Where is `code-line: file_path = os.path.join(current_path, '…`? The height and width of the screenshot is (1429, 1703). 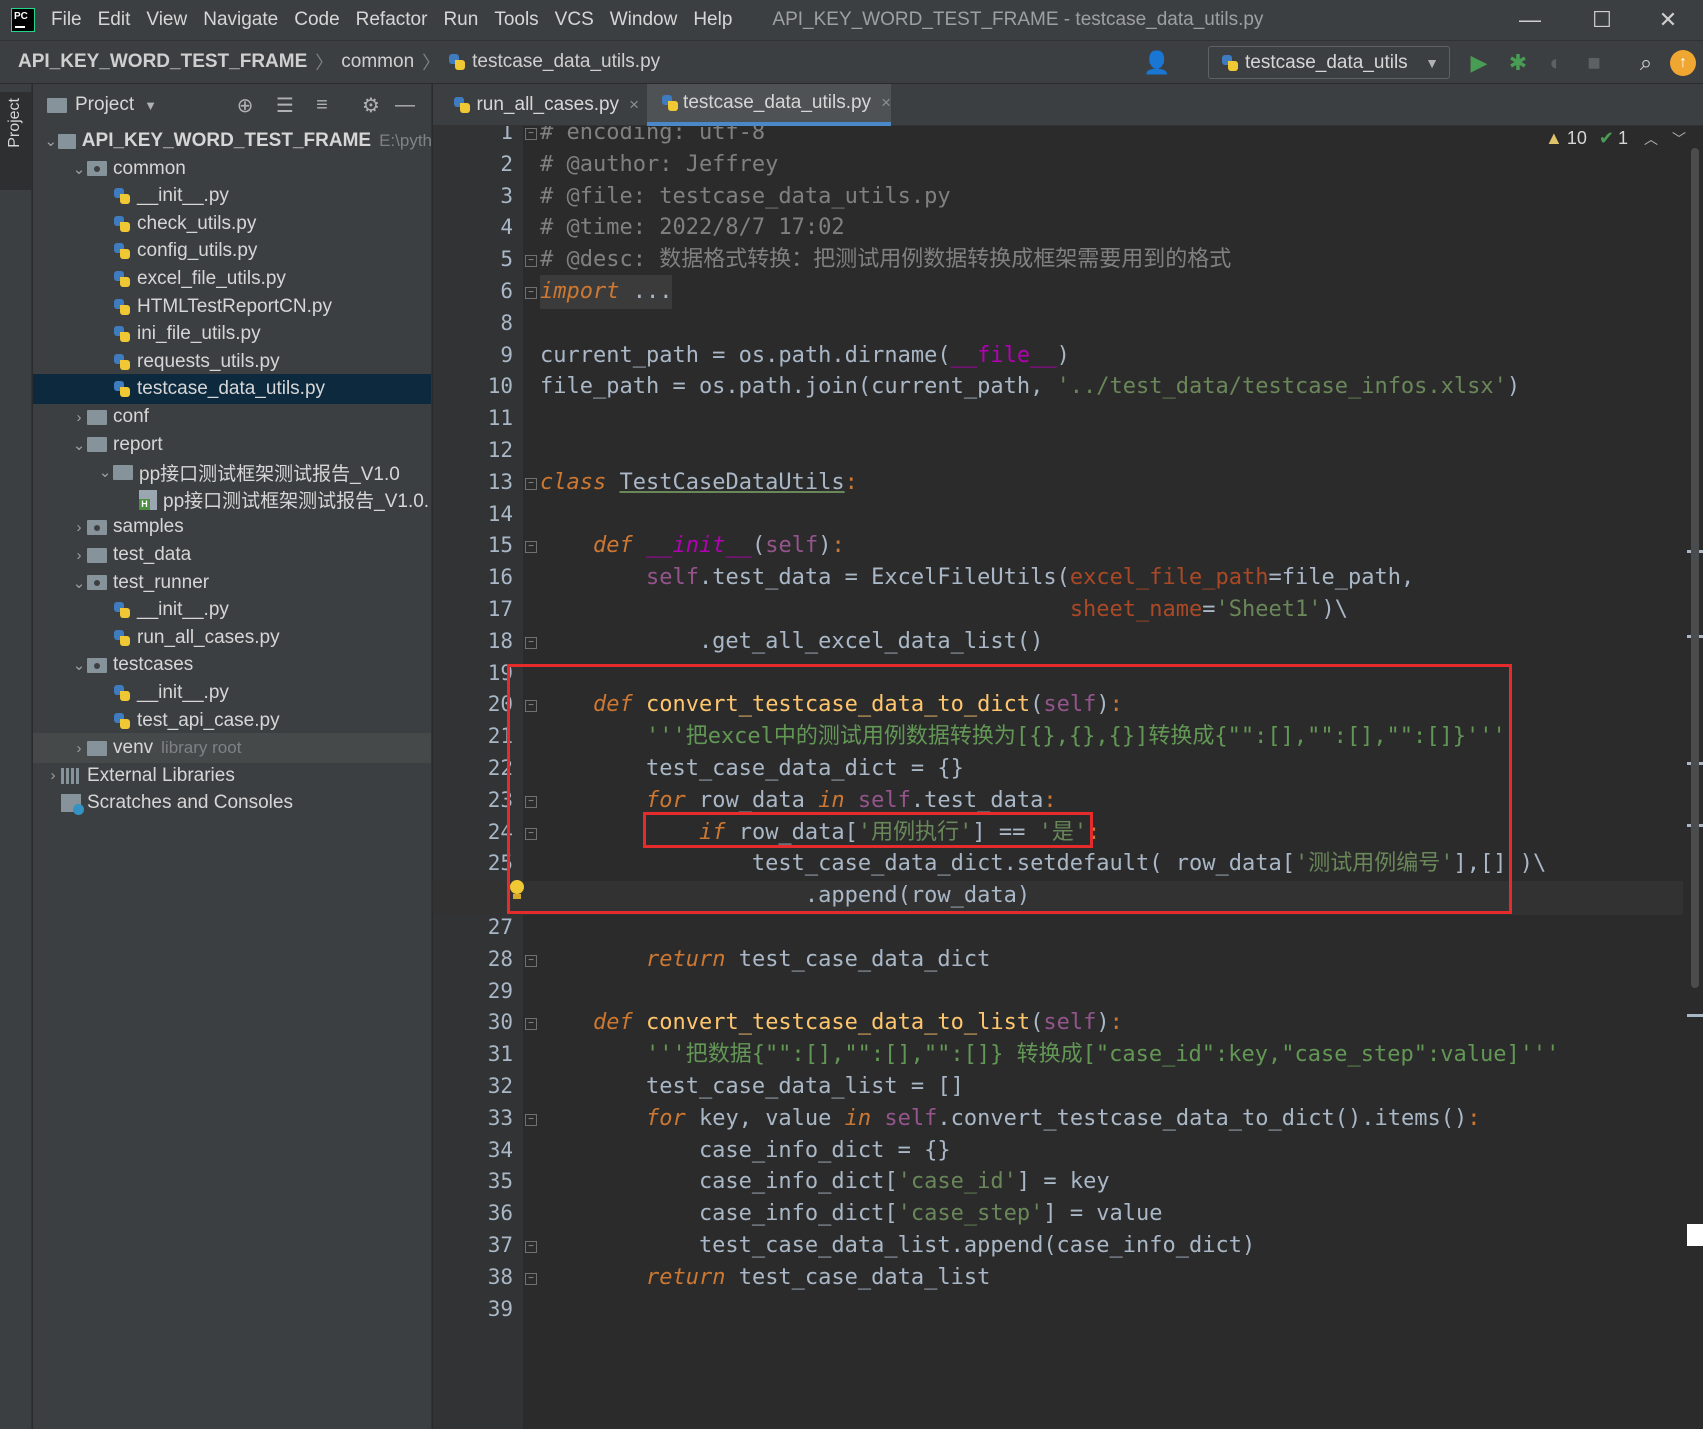
code-line: file_path = os.path.join(current_path, '… is located at coordinates (1030, 387).